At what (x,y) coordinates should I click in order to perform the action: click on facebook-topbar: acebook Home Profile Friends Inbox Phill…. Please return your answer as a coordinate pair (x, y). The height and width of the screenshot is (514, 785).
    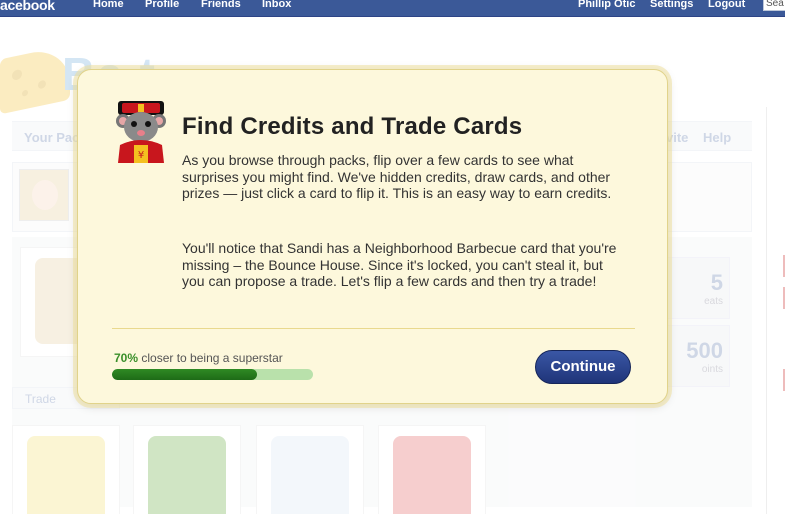
    Looking at the image, I should click on (392, 8).